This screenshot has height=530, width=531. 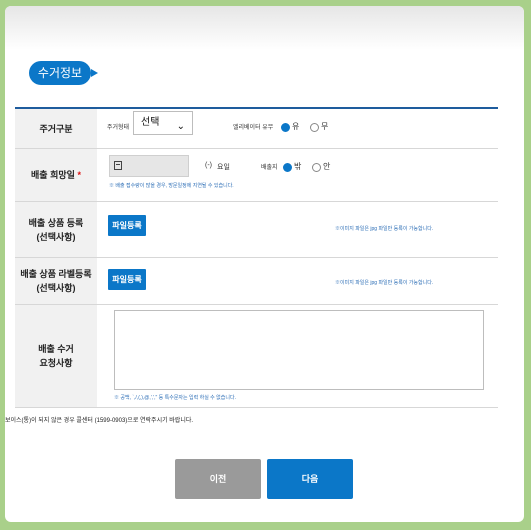 I want to click on content-housing-type: 주거형태 선택 ⌄ 엘리베이터 유무 유 무, so click(x=297, y=128).